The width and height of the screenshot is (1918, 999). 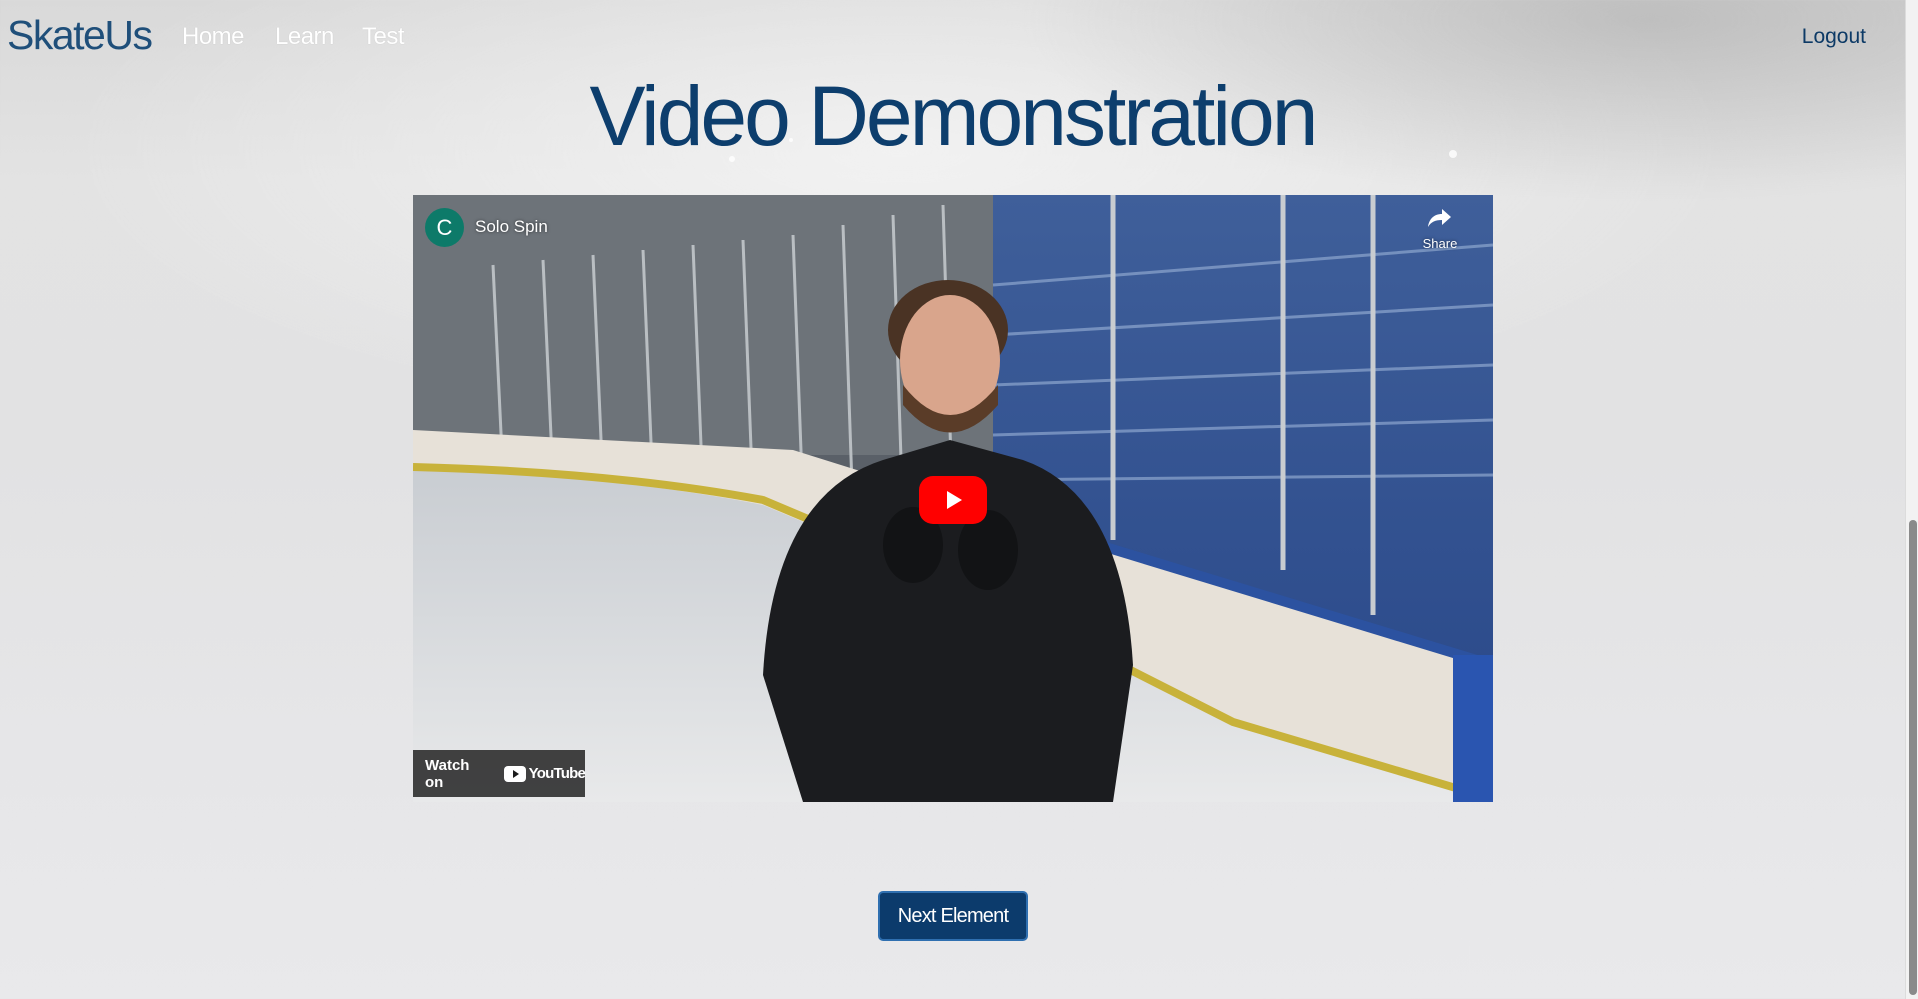 What do you see at coordinates (1440, 243) in the screenshot?
I see `share-label: Share` at bounding box center [1440, 243].